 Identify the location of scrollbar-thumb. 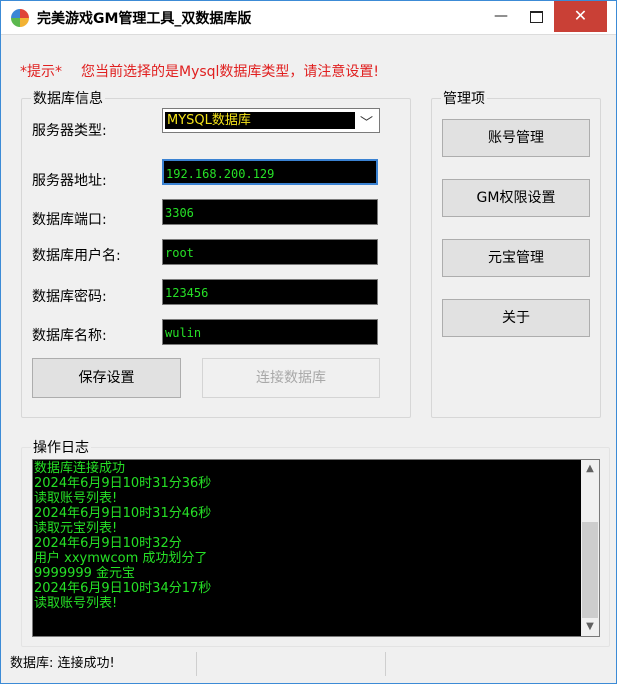
(590, 570).